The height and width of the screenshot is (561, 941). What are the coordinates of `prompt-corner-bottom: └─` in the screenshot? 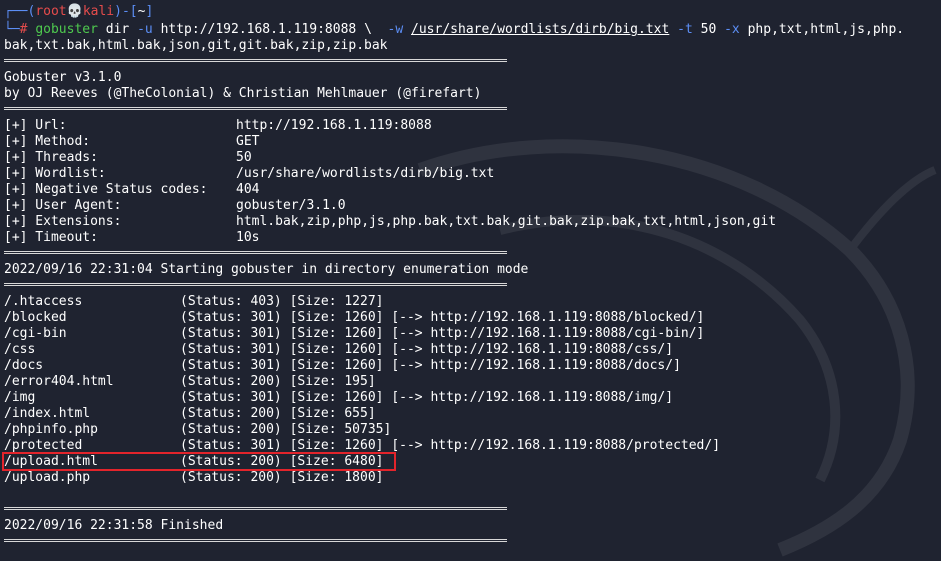 It's located at (12, 29).